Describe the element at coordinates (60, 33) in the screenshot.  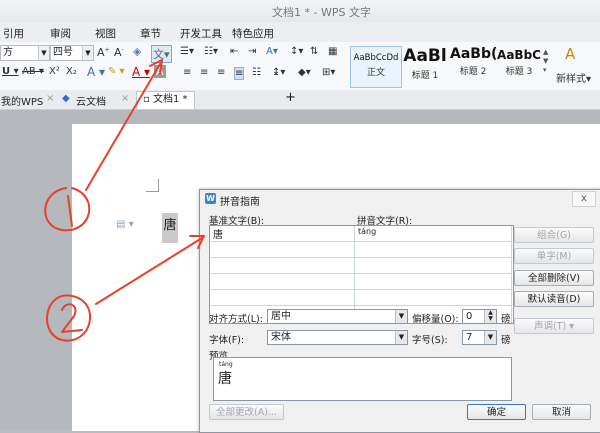
I see `tab-review: 审阅` at that location.